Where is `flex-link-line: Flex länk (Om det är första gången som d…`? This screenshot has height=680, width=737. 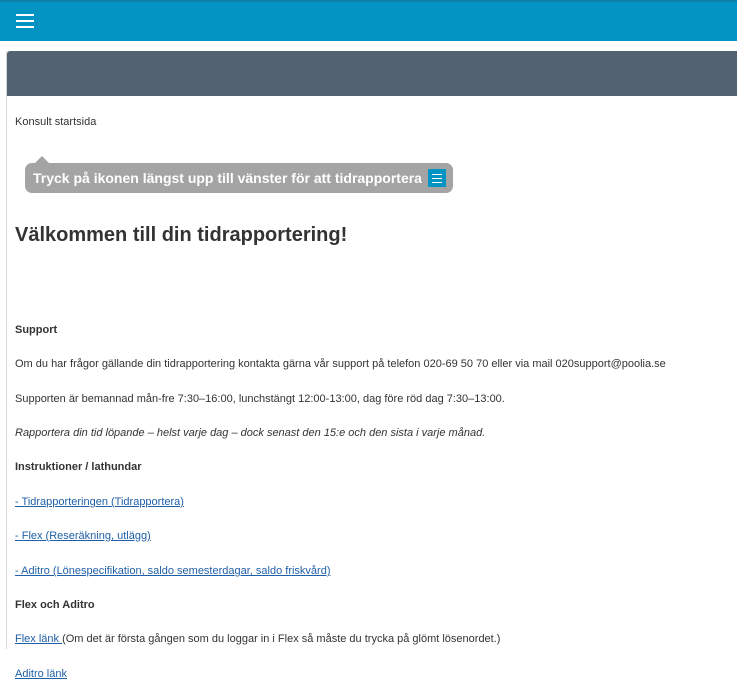
flex-link-line: Flex länk (Om det är första gången som d… is located at coordinates (257, 639).